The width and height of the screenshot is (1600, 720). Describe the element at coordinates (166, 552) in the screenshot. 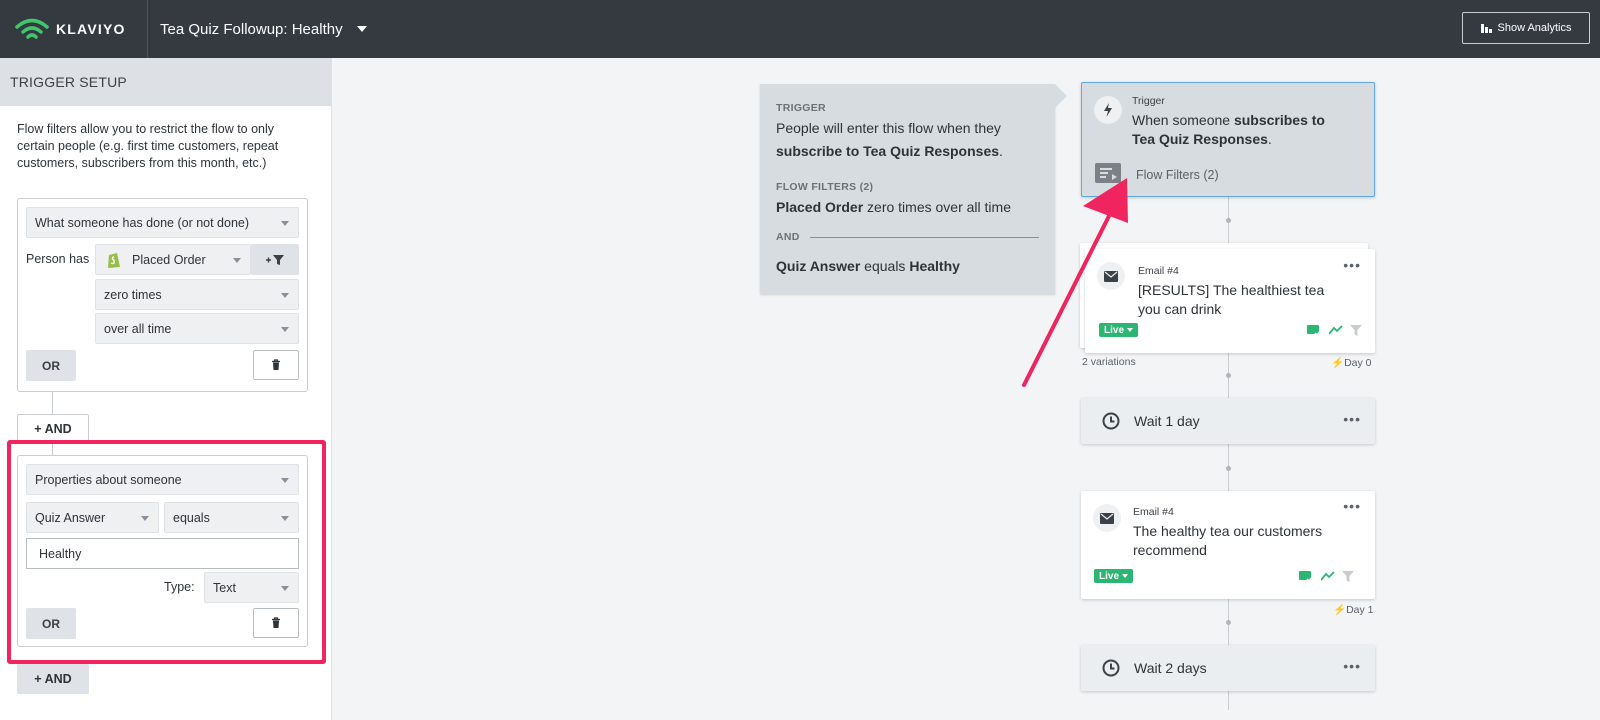

I see `highlight-annotation` at that location.